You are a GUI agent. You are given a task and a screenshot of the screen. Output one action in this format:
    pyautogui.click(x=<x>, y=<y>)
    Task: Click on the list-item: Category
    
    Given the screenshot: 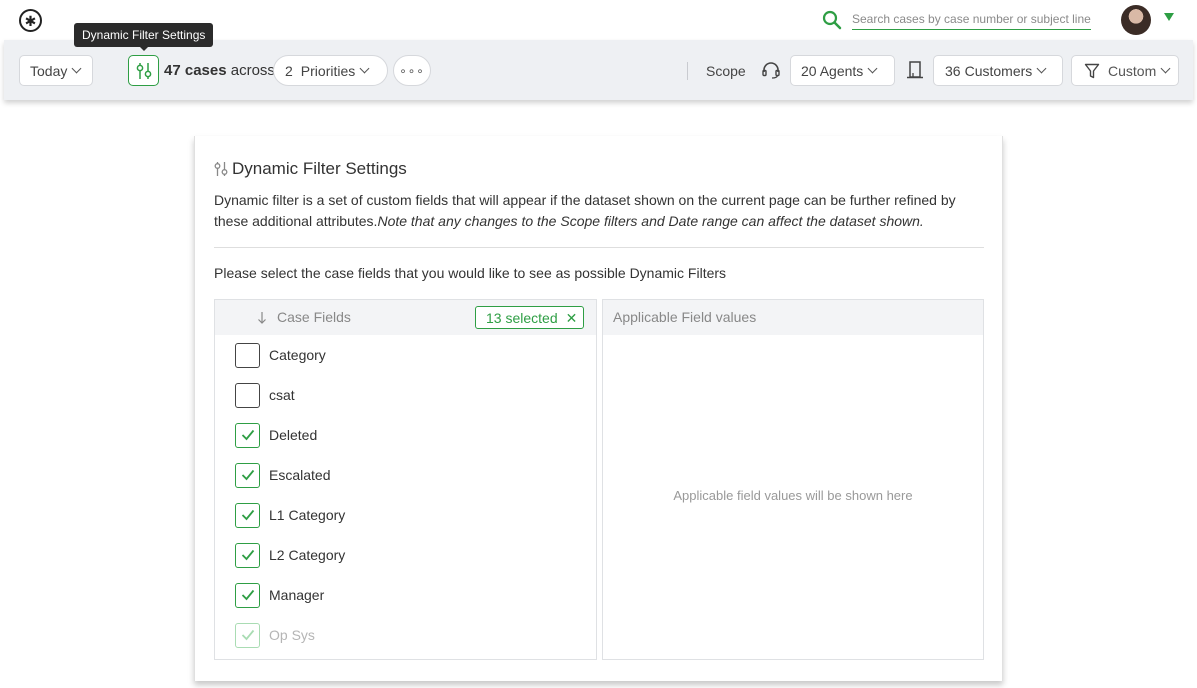 What is the action you would take?
    pyautogui.click(x=280, y=355)
    